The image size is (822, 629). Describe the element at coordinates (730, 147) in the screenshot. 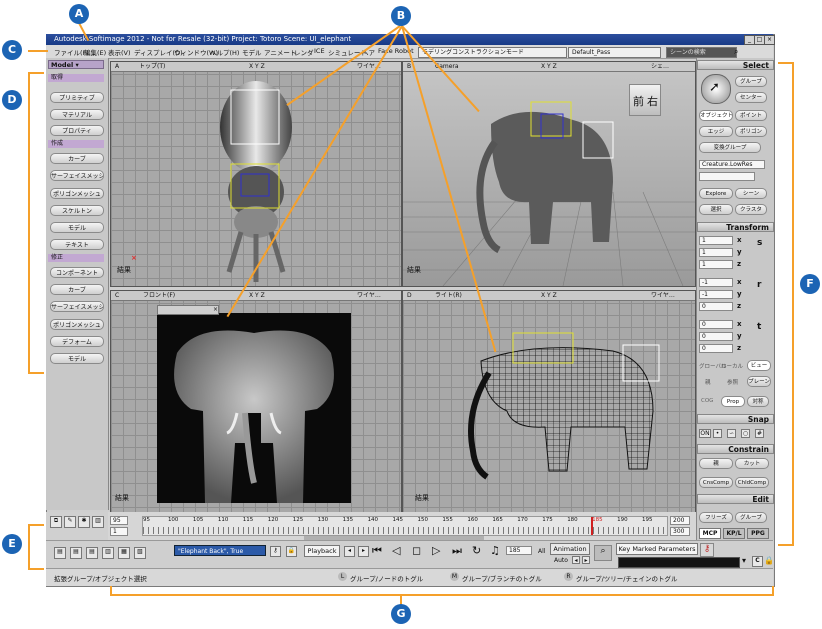

I see `transform-group-button: 変換グループ` at that location.